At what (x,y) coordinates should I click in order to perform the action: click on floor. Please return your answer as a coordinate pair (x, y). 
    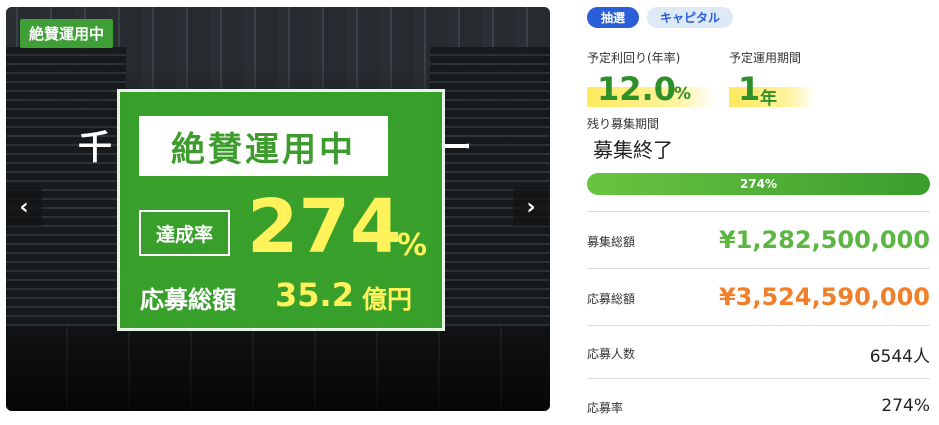
    Looking at the image, I should click on (278, 368).